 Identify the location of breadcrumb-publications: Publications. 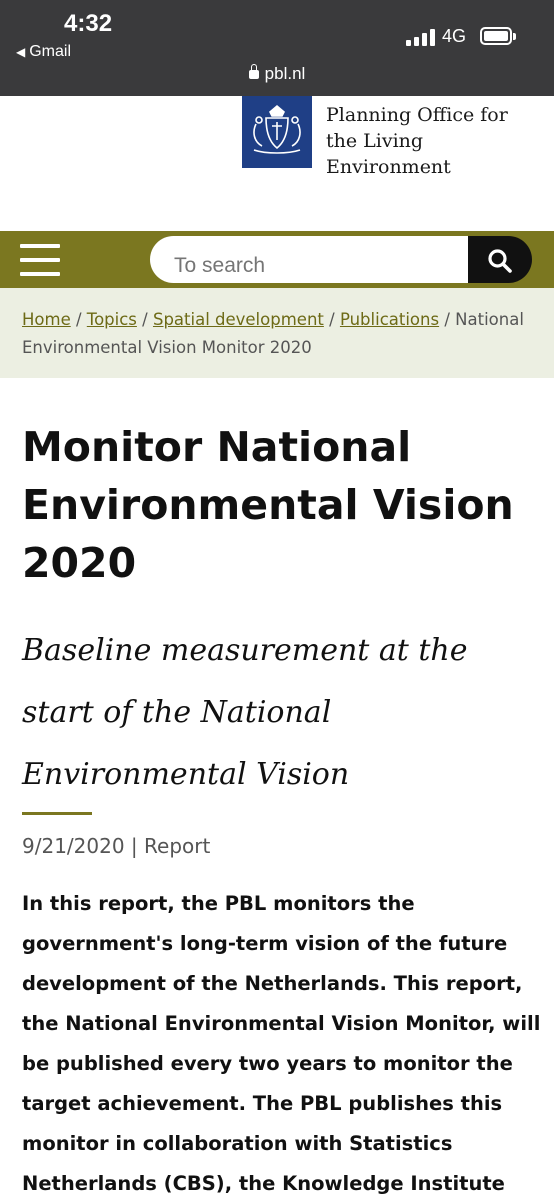
(389, 319).